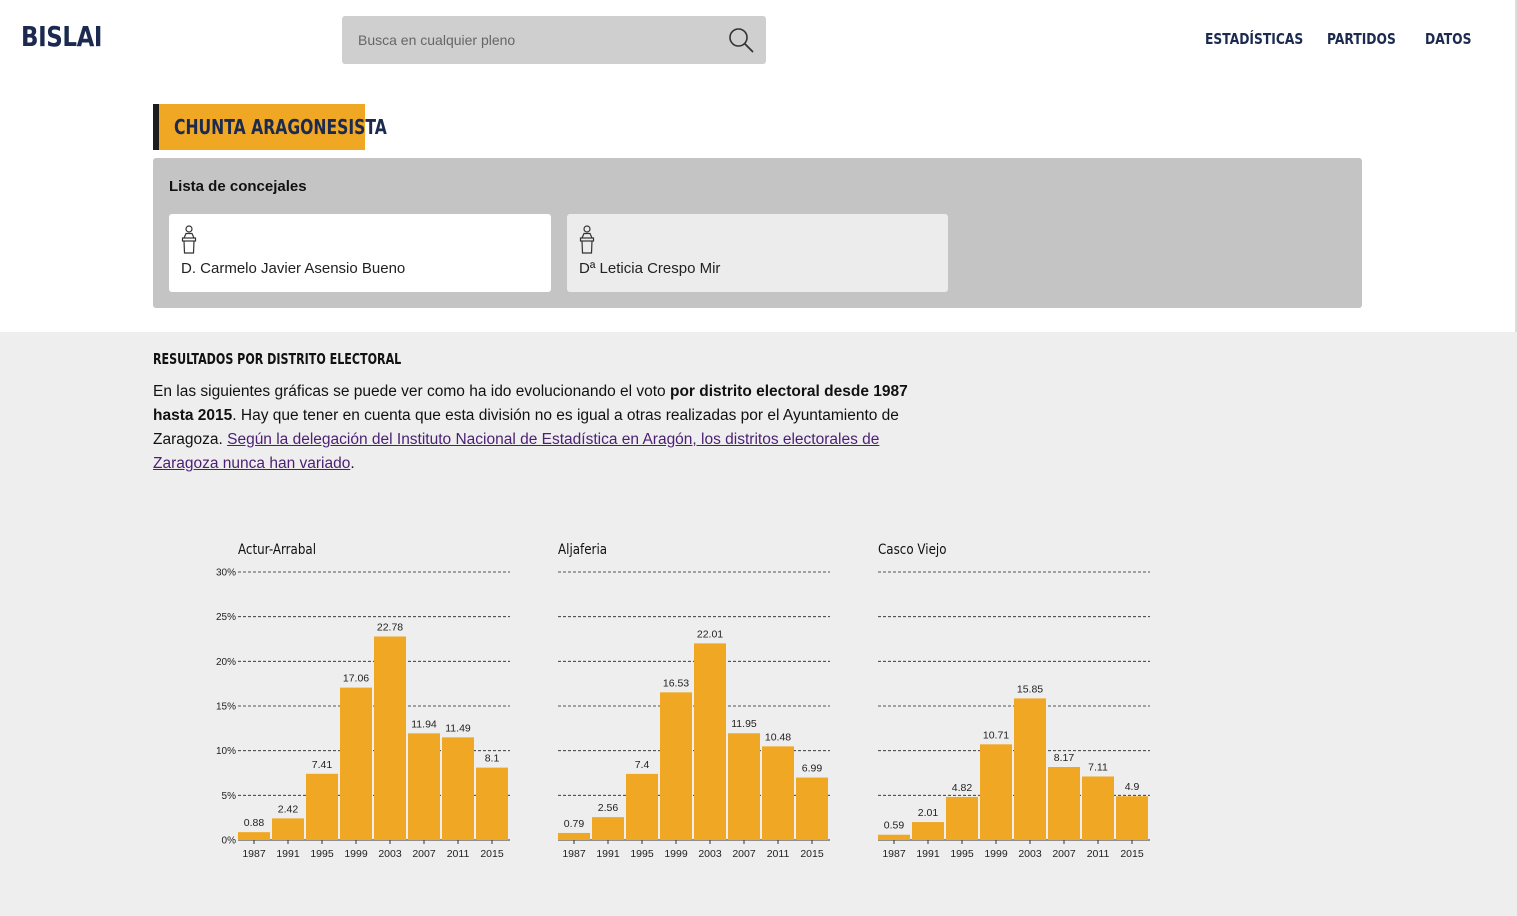 The height and width of the screenshot is (916, 1517). I want to click on bar-value-label: 15.85, so click(1030, 689).